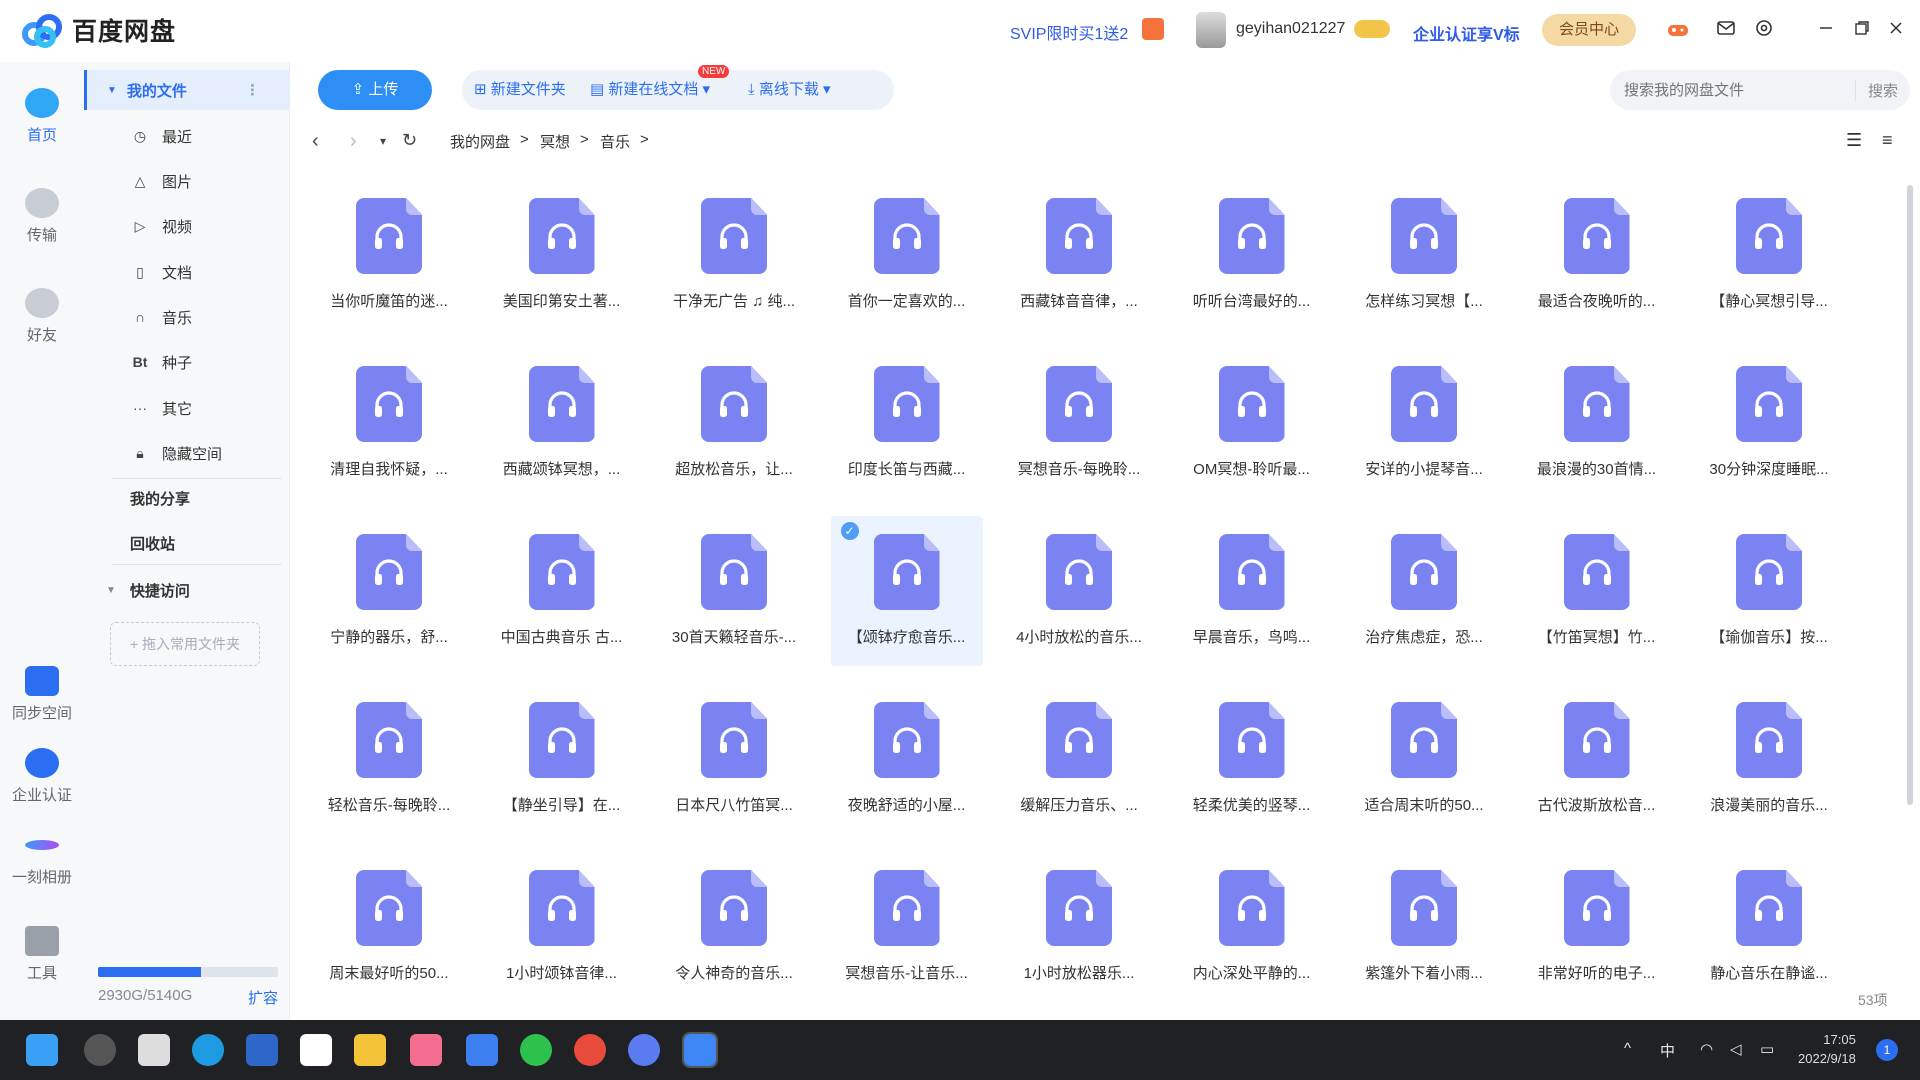 This screenshot has height=1080, width=1920. I want to click on search-input, so click(1739, 90).